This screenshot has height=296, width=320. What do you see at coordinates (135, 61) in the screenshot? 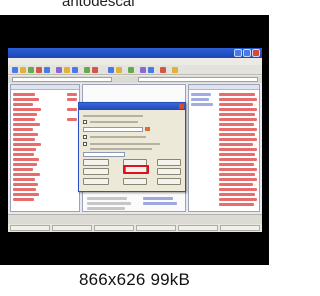
I see `menu-bar` at bounding box center [135, 61].